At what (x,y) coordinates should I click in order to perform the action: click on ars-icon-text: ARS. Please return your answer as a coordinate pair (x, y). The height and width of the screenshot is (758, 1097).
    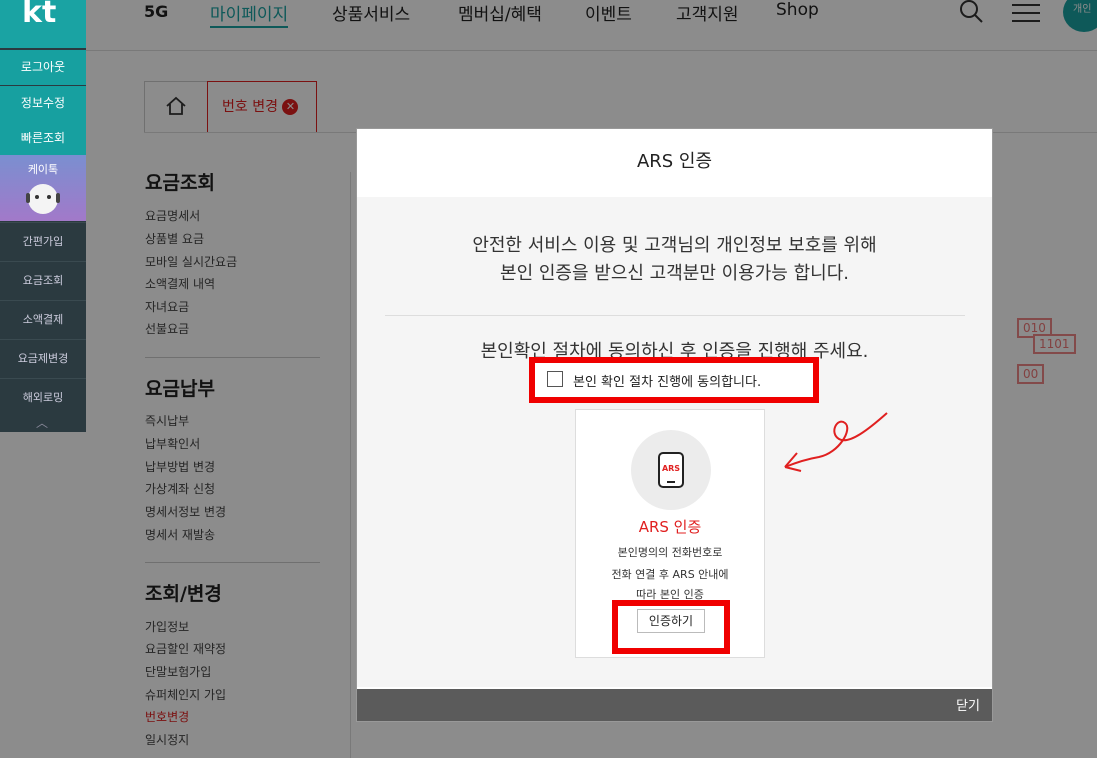
    Looking at the image, I should click on (671, 468).